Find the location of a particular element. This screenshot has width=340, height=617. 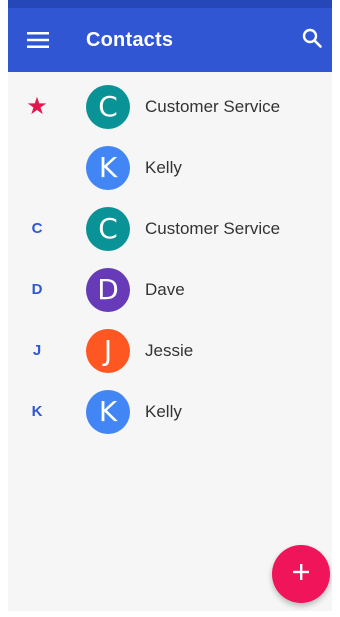

section-header: K is located at coordinates (37, 411).